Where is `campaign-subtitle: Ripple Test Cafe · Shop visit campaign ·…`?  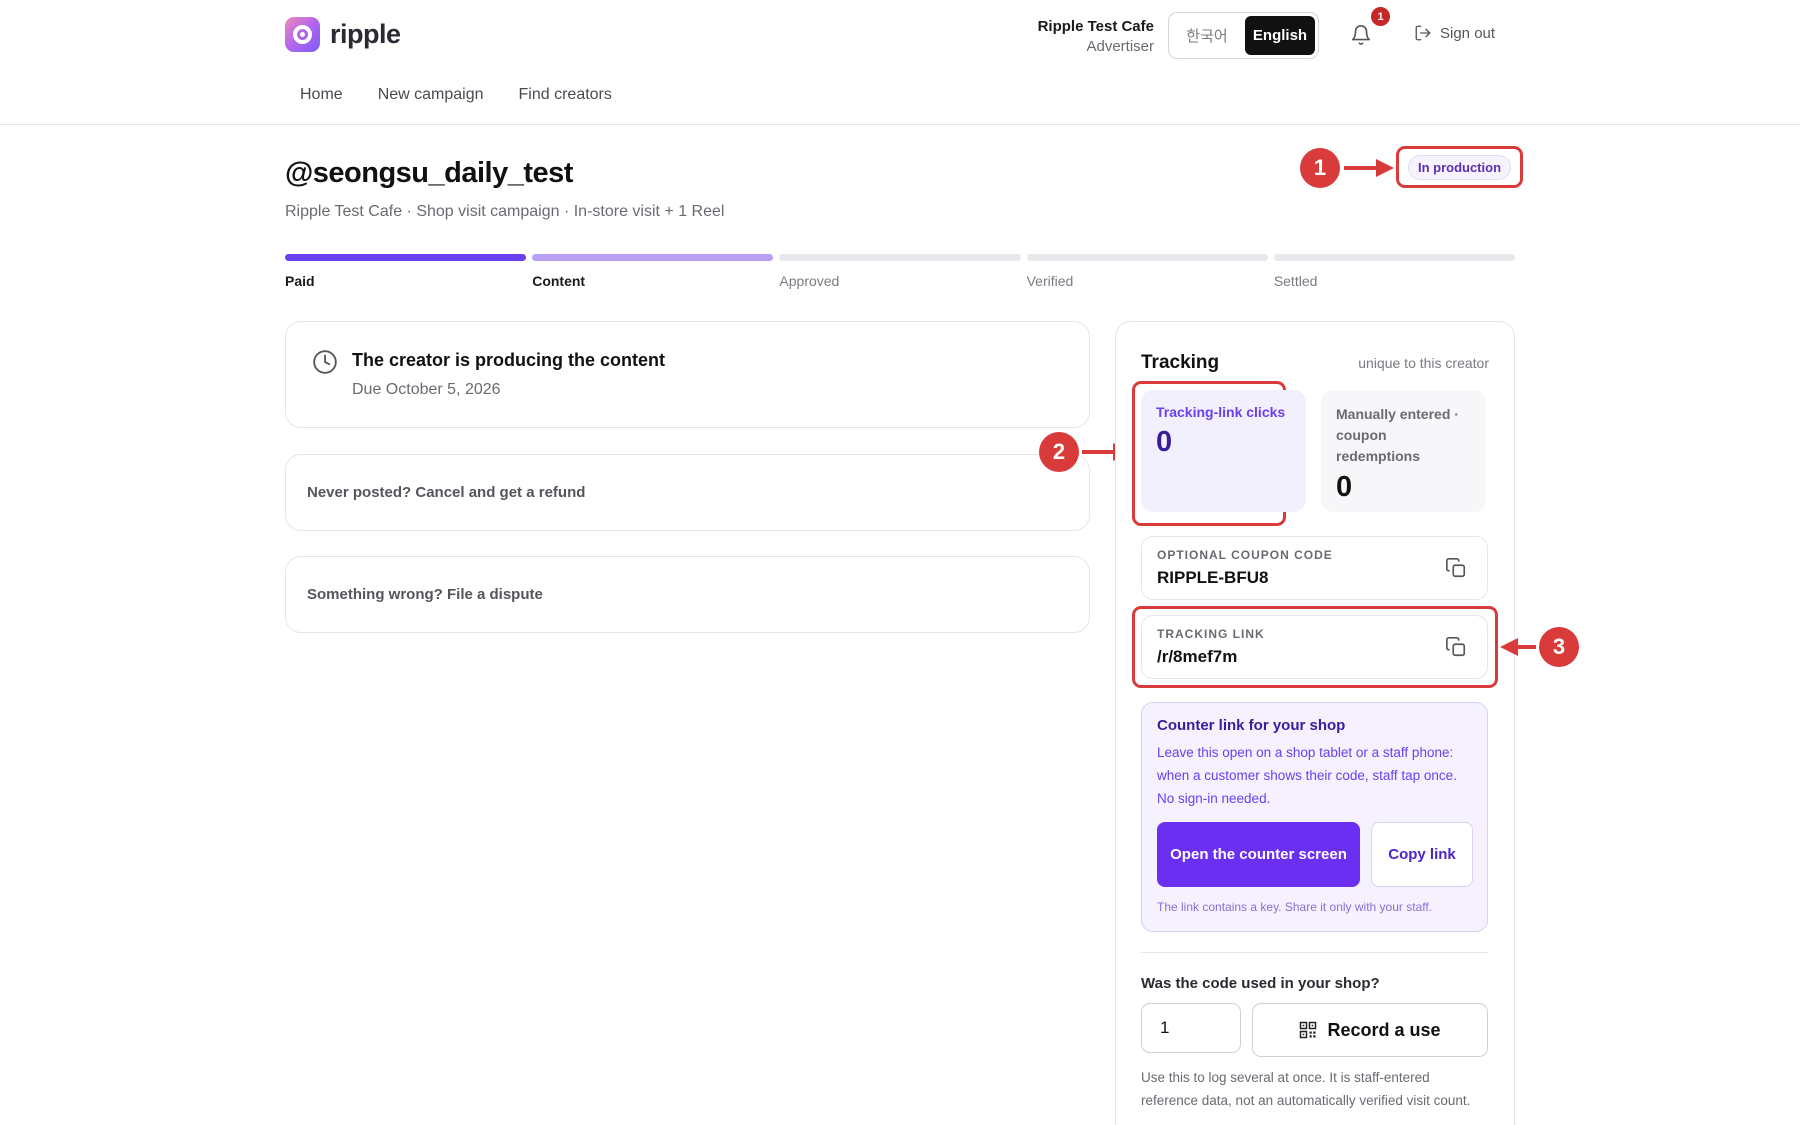
campaign-subtitle: Ripple Test Cafe · Shop visit campaign ·… is located at coordinates (505, 211).